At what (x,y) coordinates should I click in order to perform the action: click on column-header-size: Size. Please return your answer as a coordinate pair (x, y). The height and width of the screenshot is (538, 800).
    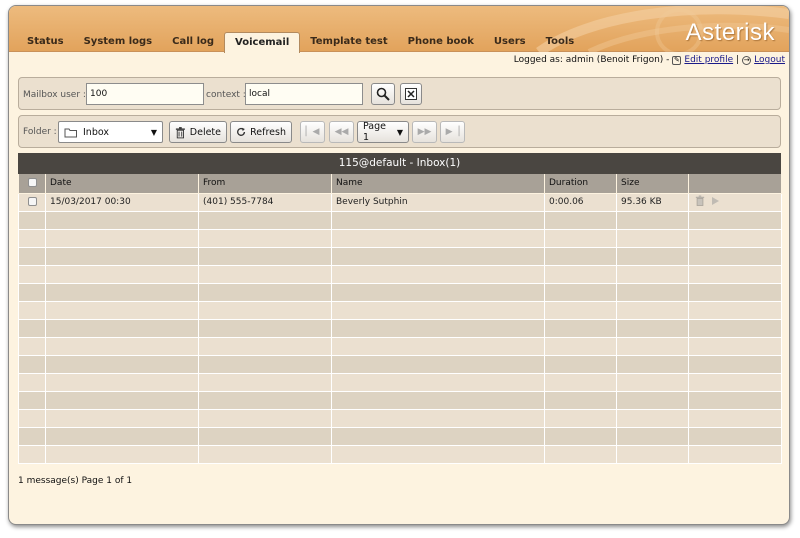
    Looking at the image, I should click on (652, 184).